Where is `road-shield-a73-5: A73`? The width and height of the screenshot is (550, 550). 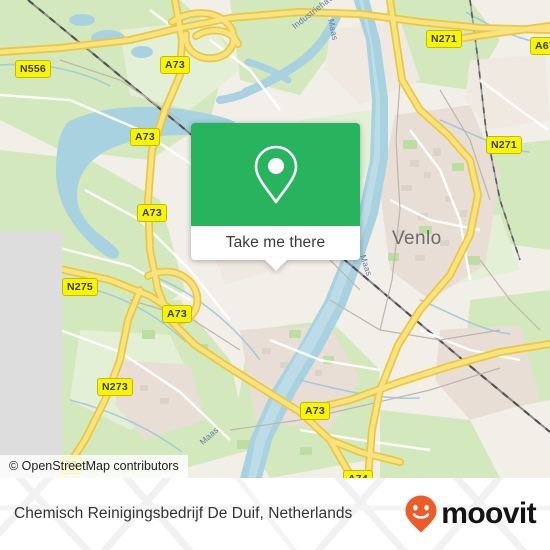 road-shield-a73-5: A73 is located at coordinates (315, 411).